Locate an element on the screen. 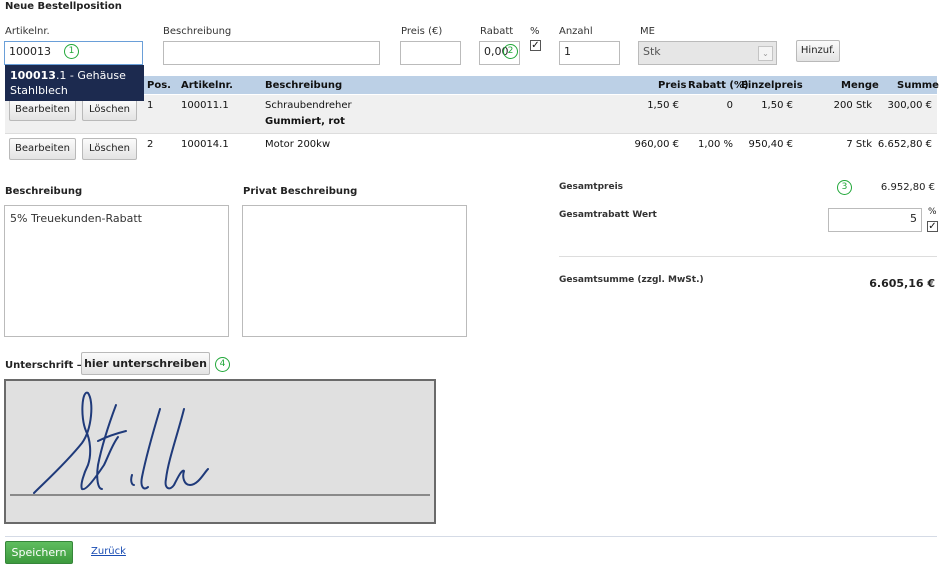  gesamtpreis-value: 6.952,80 € is located at coordinates (907, 187).